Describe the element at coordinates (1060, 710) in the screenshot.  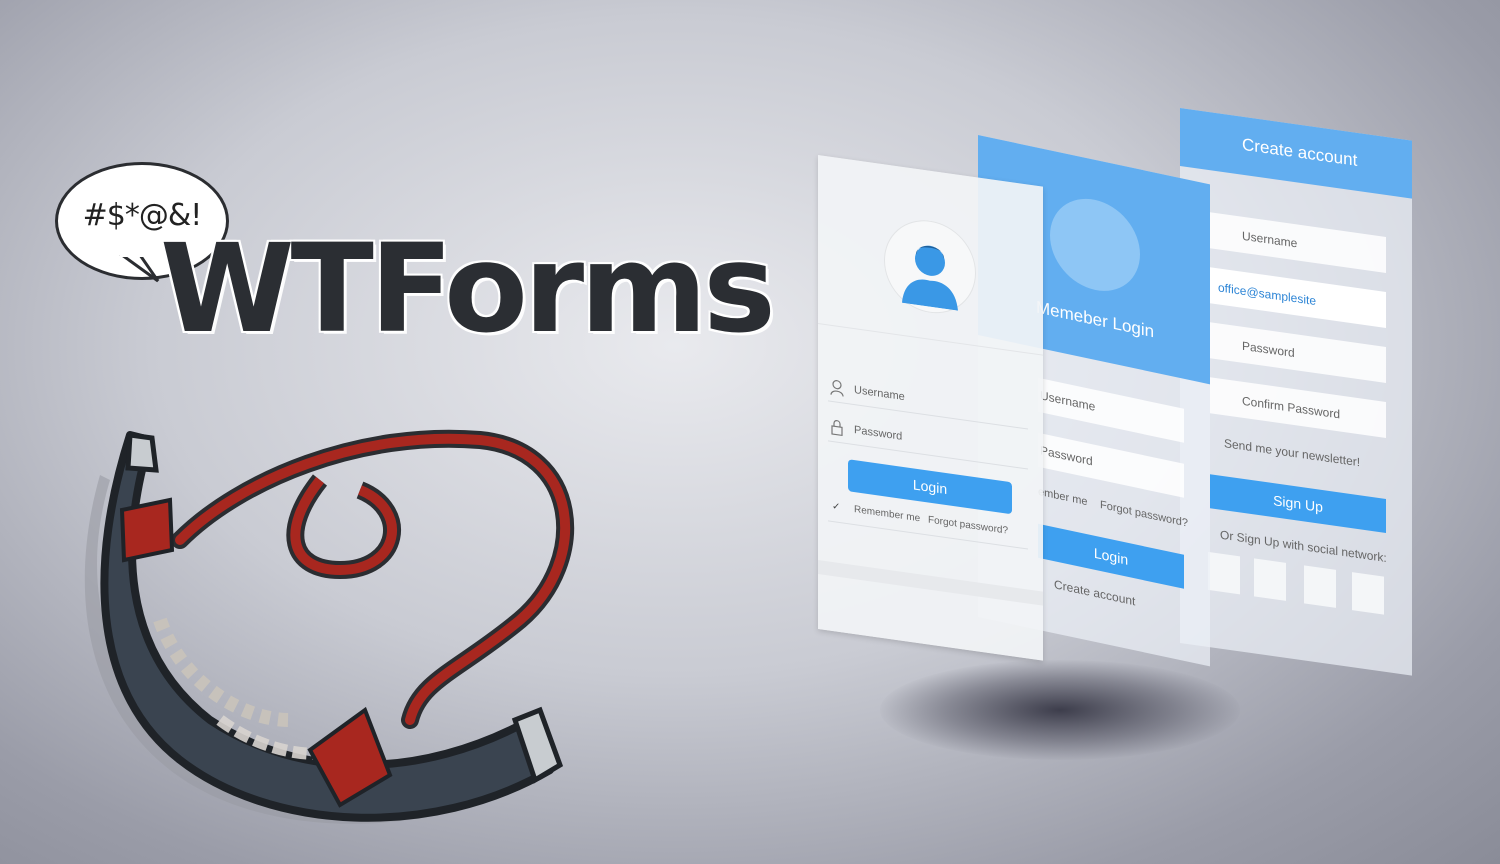
I see `floating-shadow` at that location.